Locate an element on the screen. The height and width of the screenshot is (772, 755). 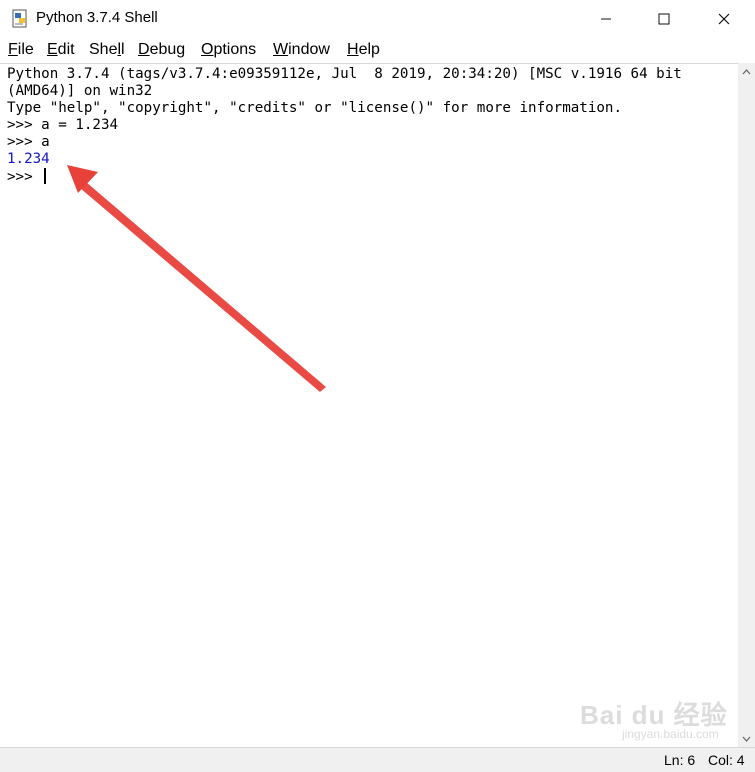
vertical-scrollbar is located at coordinates (746, 405).